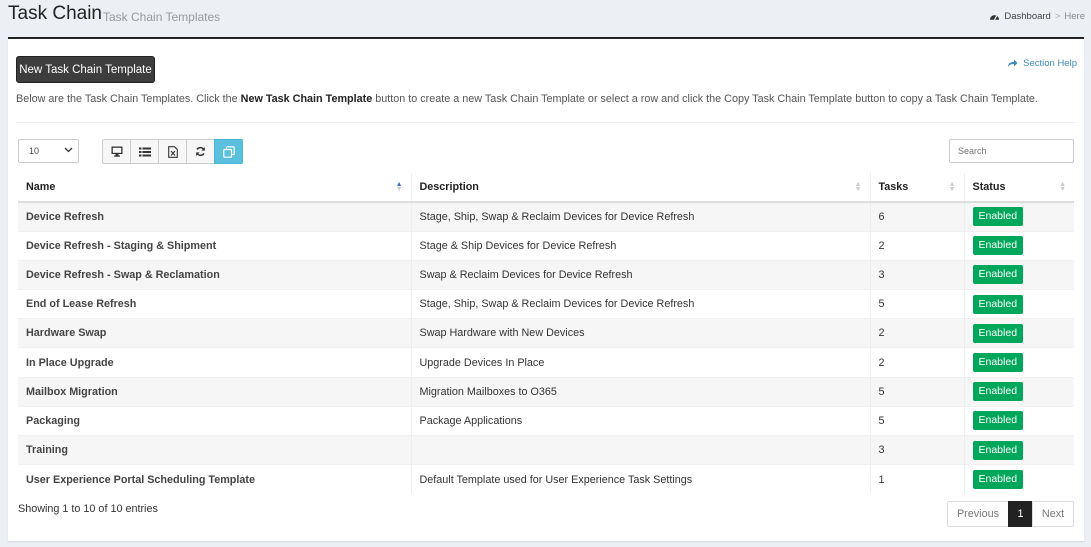 This screenshot has height=547, width=1091. Describe the element at coordinates (306, 99) in the screenshot. I see `intro-text-bold: New Task Chain Template` at that location.